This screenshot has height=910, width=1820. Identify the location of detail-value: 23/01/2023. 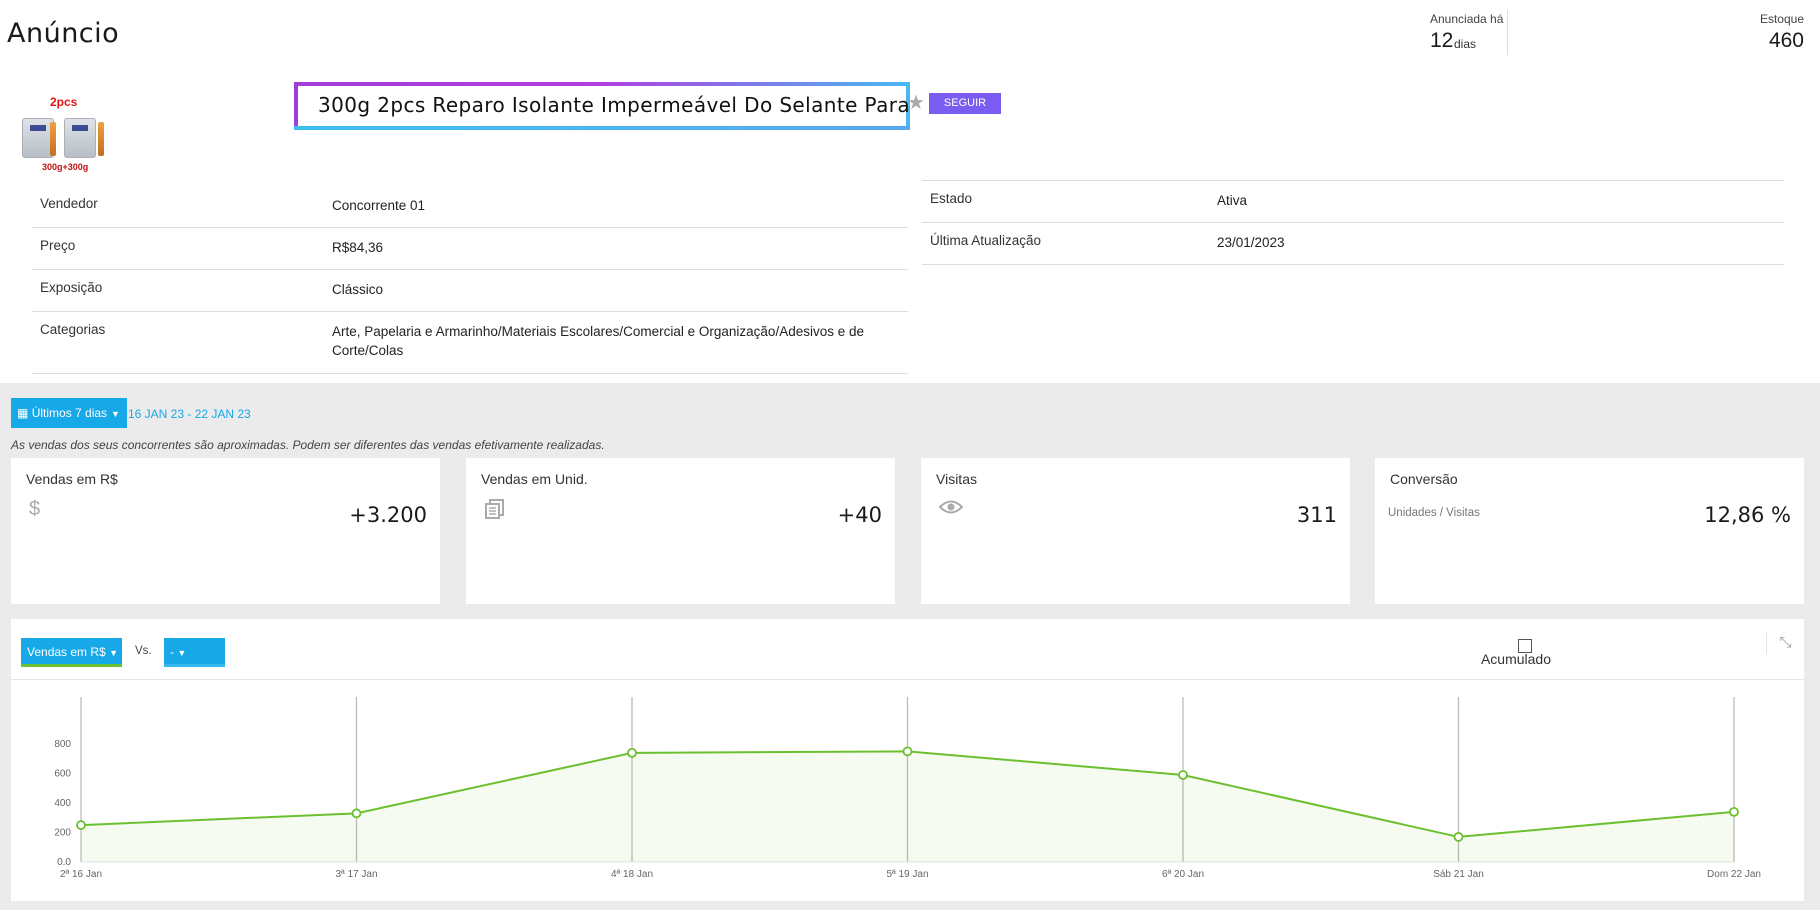
(1251, 242).